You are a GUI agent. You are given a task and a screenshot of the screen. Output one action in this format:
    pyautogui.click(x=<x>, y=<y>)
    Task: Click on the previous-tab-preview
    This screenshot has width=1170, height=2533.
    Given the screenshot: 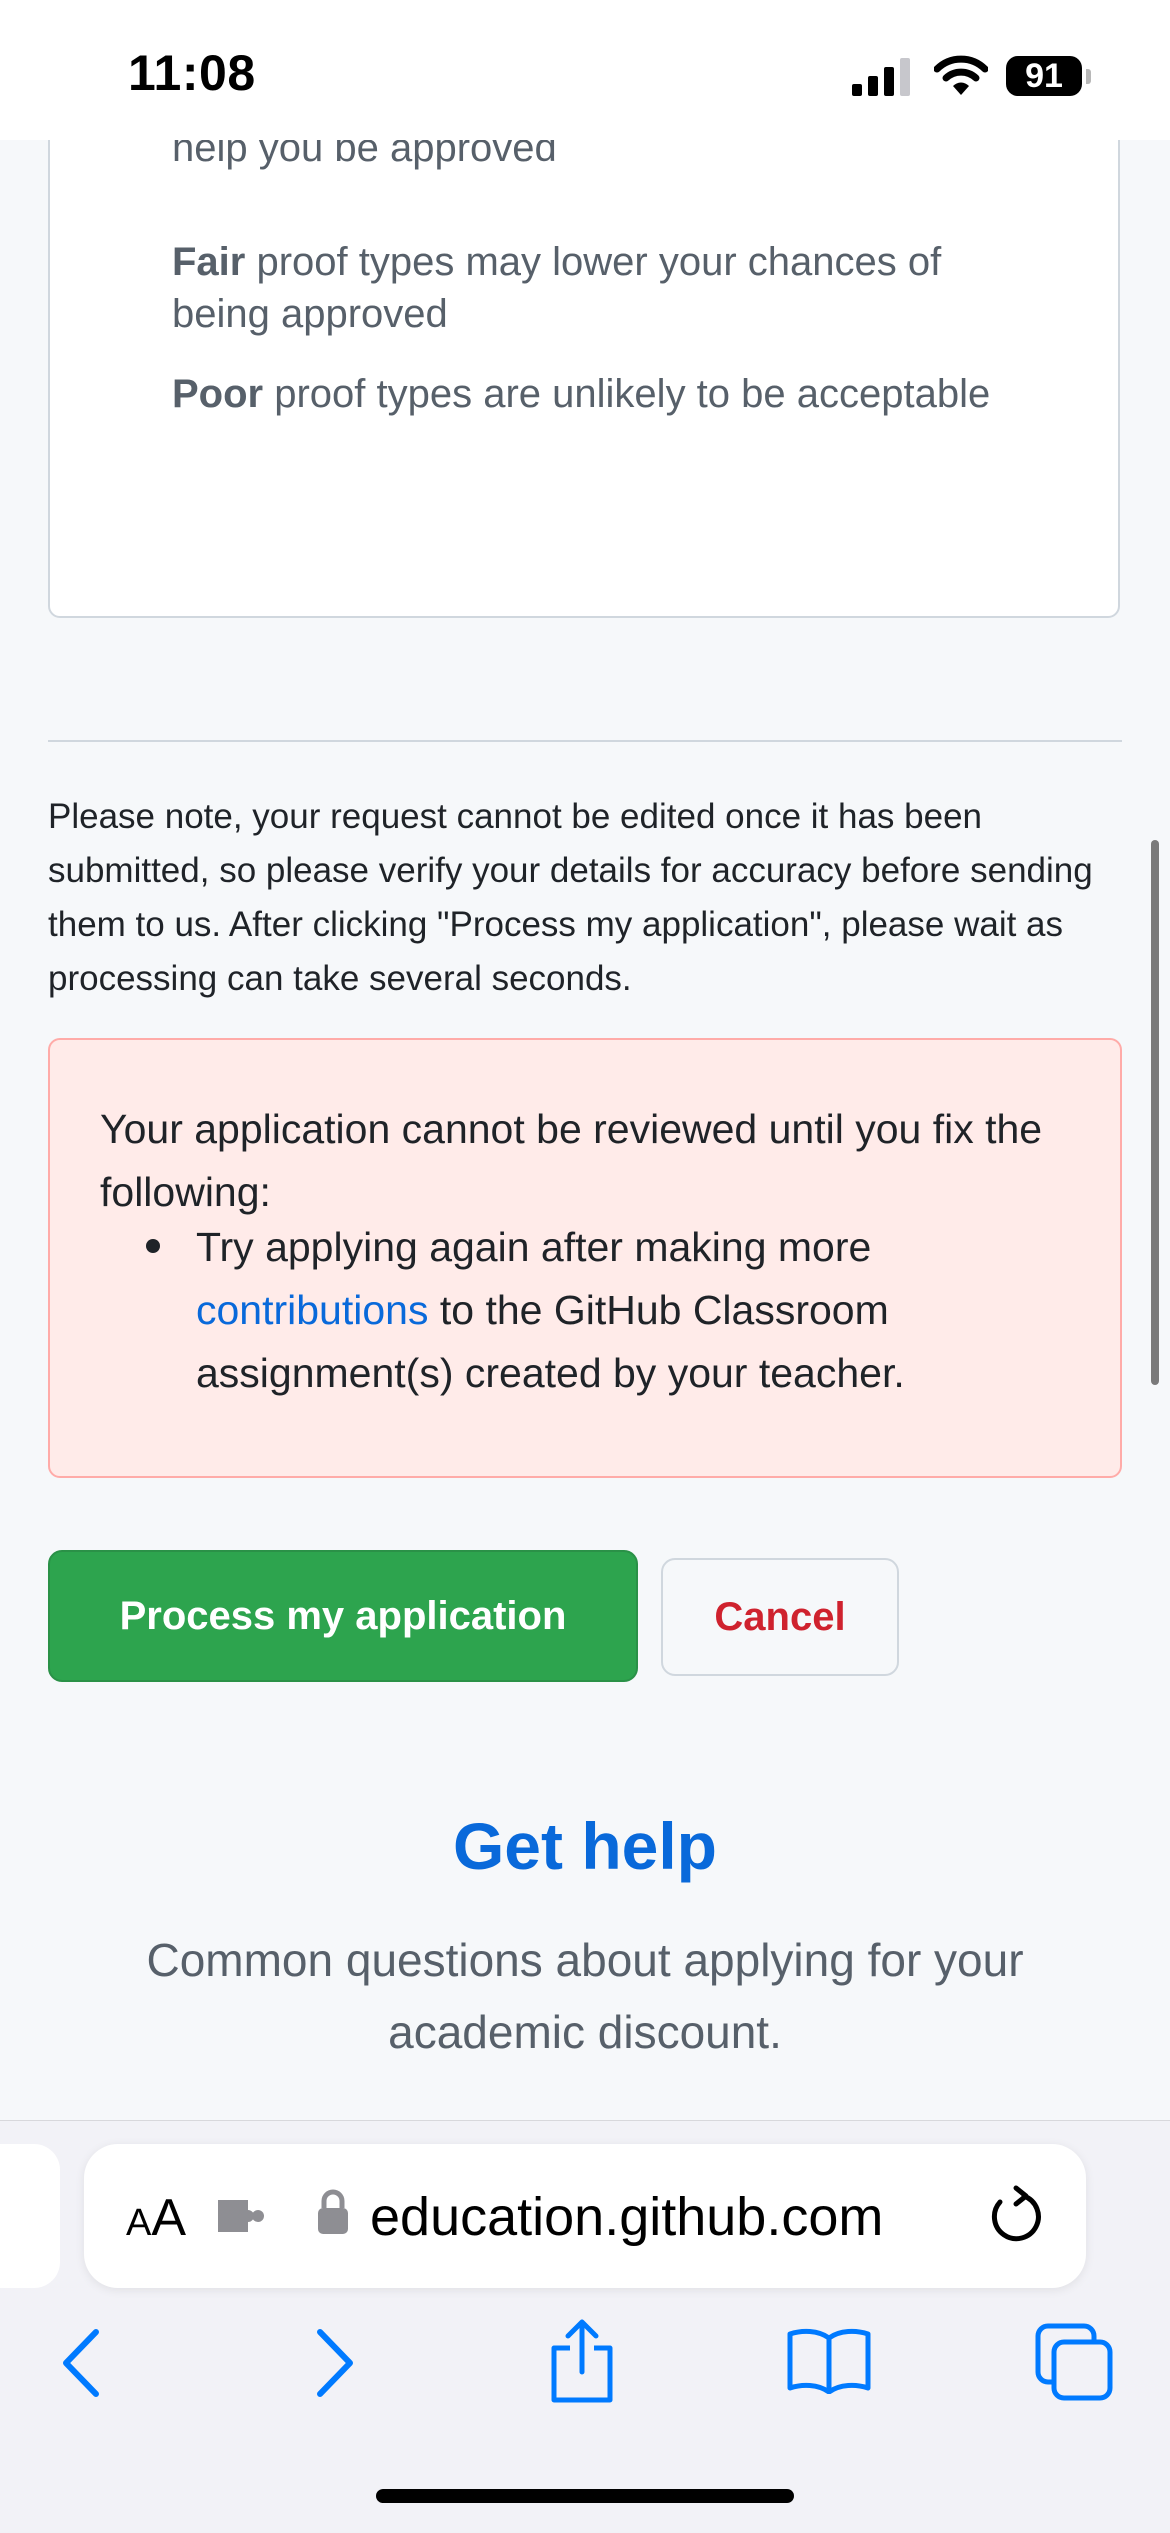 What is the action you would take?
    pyautogui.click(x=30, y=2216)
    